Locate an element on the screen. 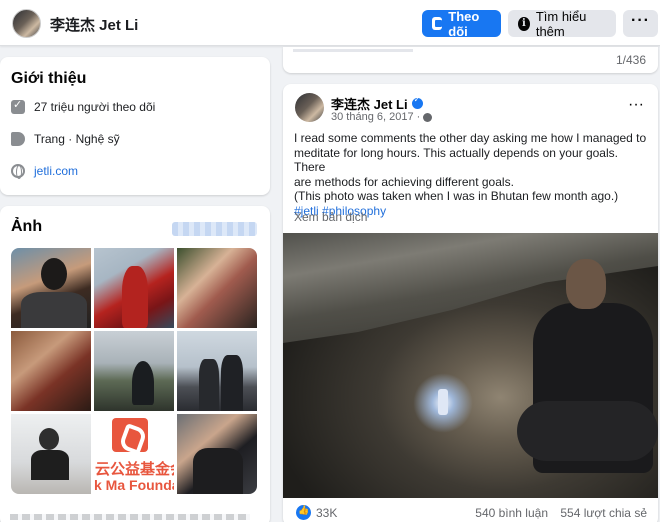  category-text: Trang · Nghệ sỹ is located at coordinates (77, 139).